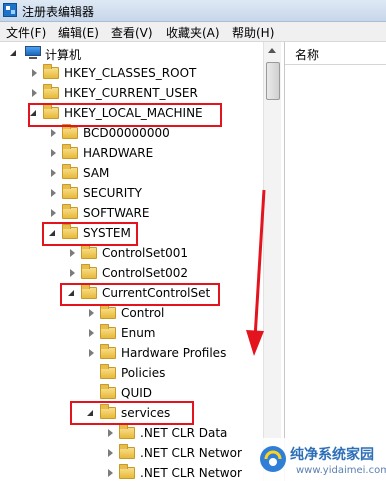  I want to click on watermark: 纯净系统家园 www.yidaimei.com, so click(319, 459).